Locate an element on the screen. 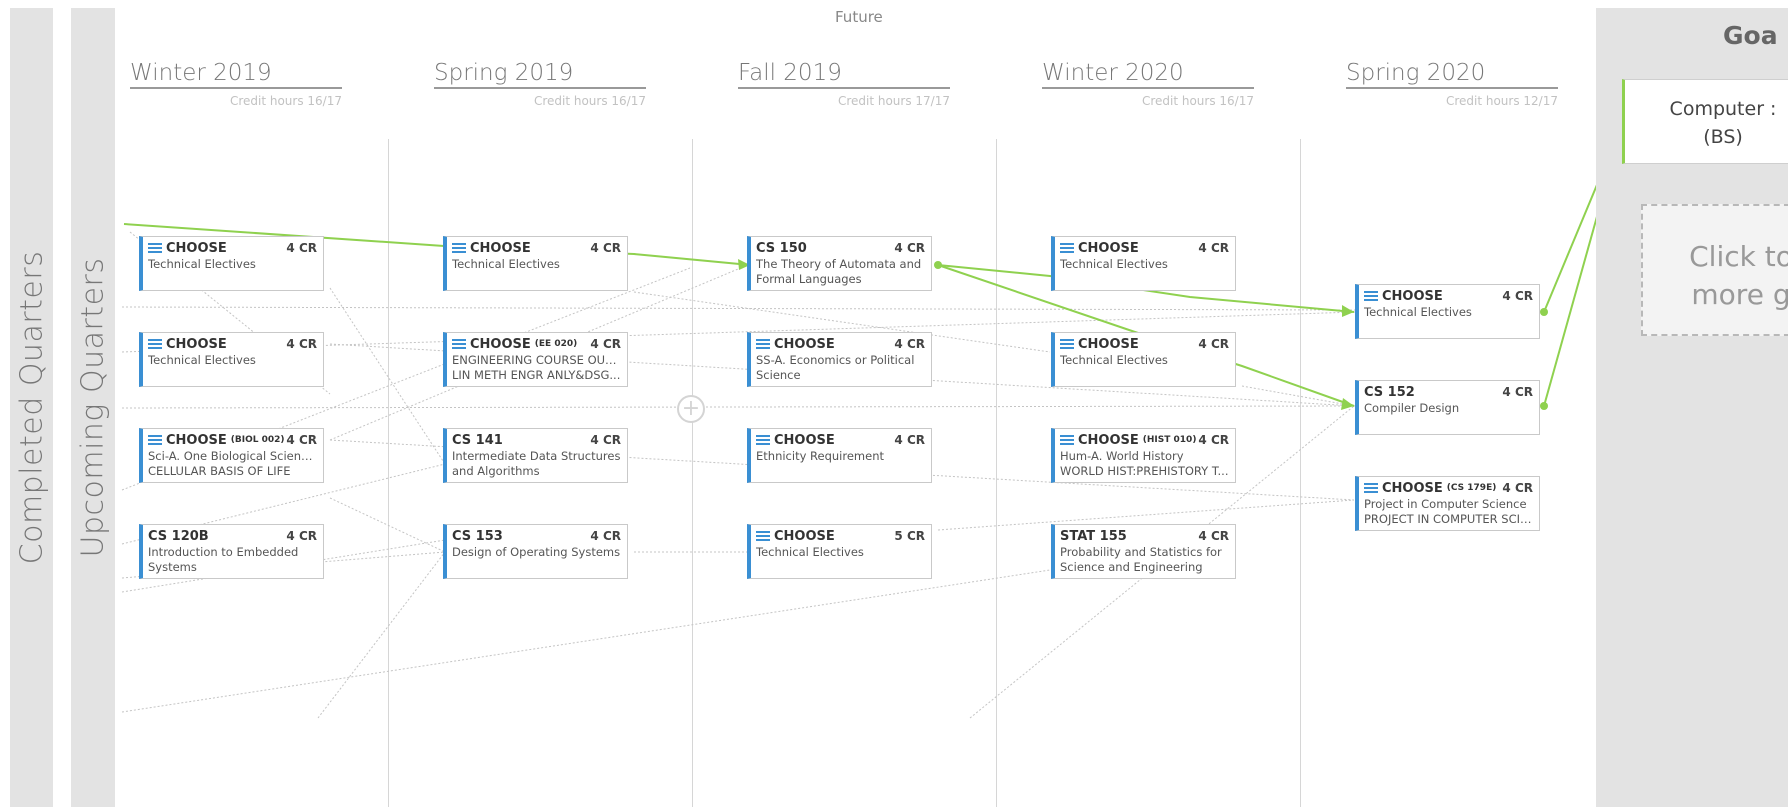 The width and height of the screenshot is (1788, 807). course-title: Hum-A. World History is located at coordinates (1122, 456).